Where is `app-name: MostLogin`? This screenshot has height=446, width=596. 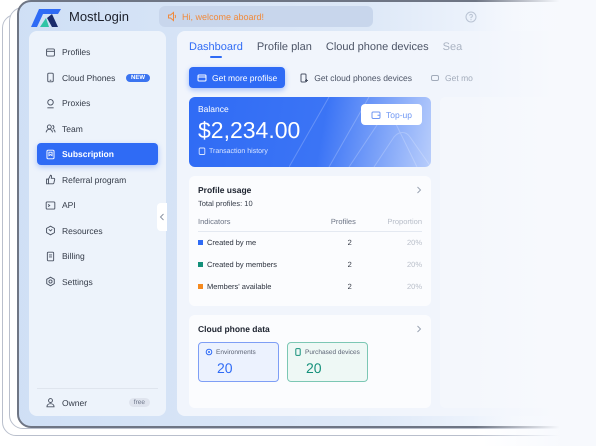
app-name: MostLogin is located at coordinates (99, 16).